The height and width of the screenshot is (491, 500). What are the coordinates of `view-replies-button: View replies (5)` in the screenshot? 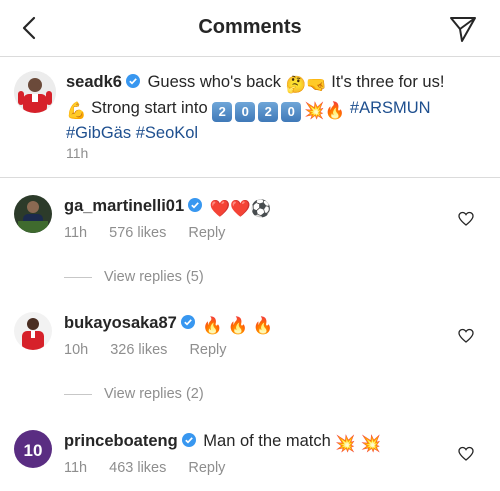 It's located at (134, 277).